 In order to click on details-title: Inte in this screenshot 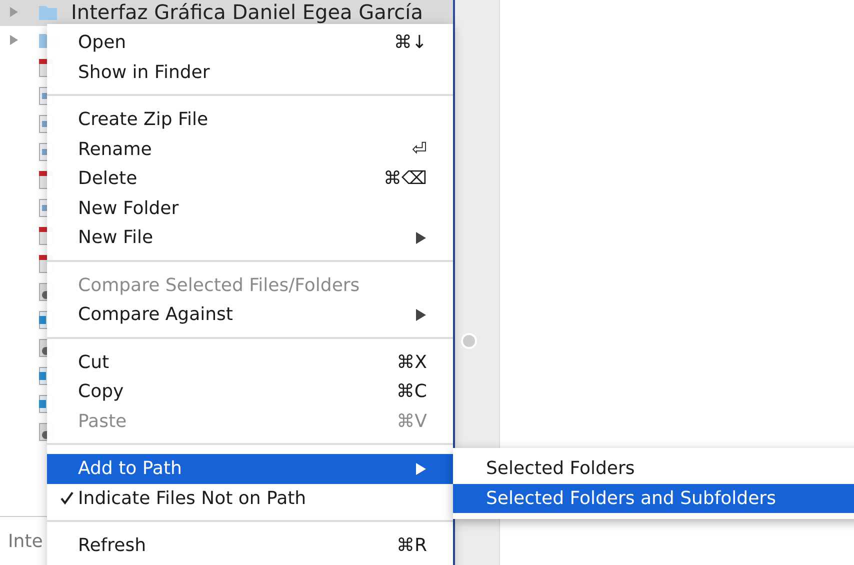, I will do `click(25, 541)`.